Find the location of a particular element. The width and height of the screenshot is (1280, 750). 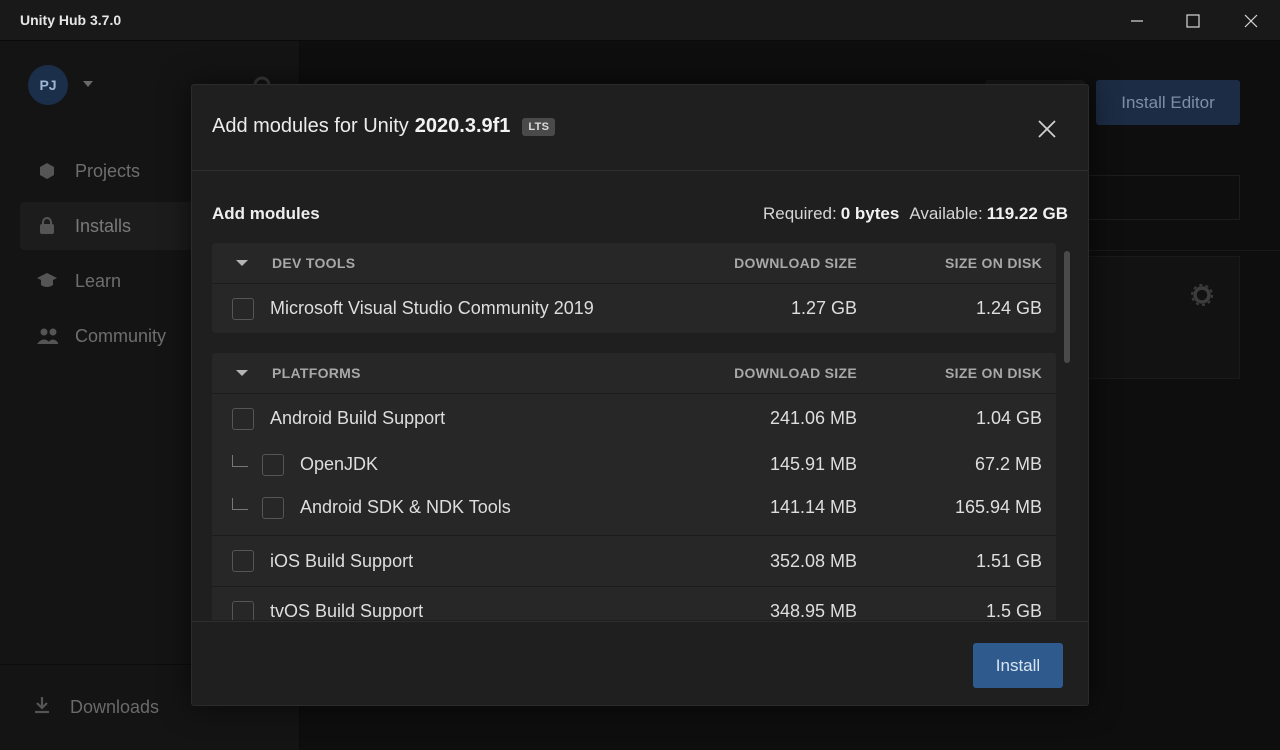

dialog-close-button is located at coordinates (1047, 129).